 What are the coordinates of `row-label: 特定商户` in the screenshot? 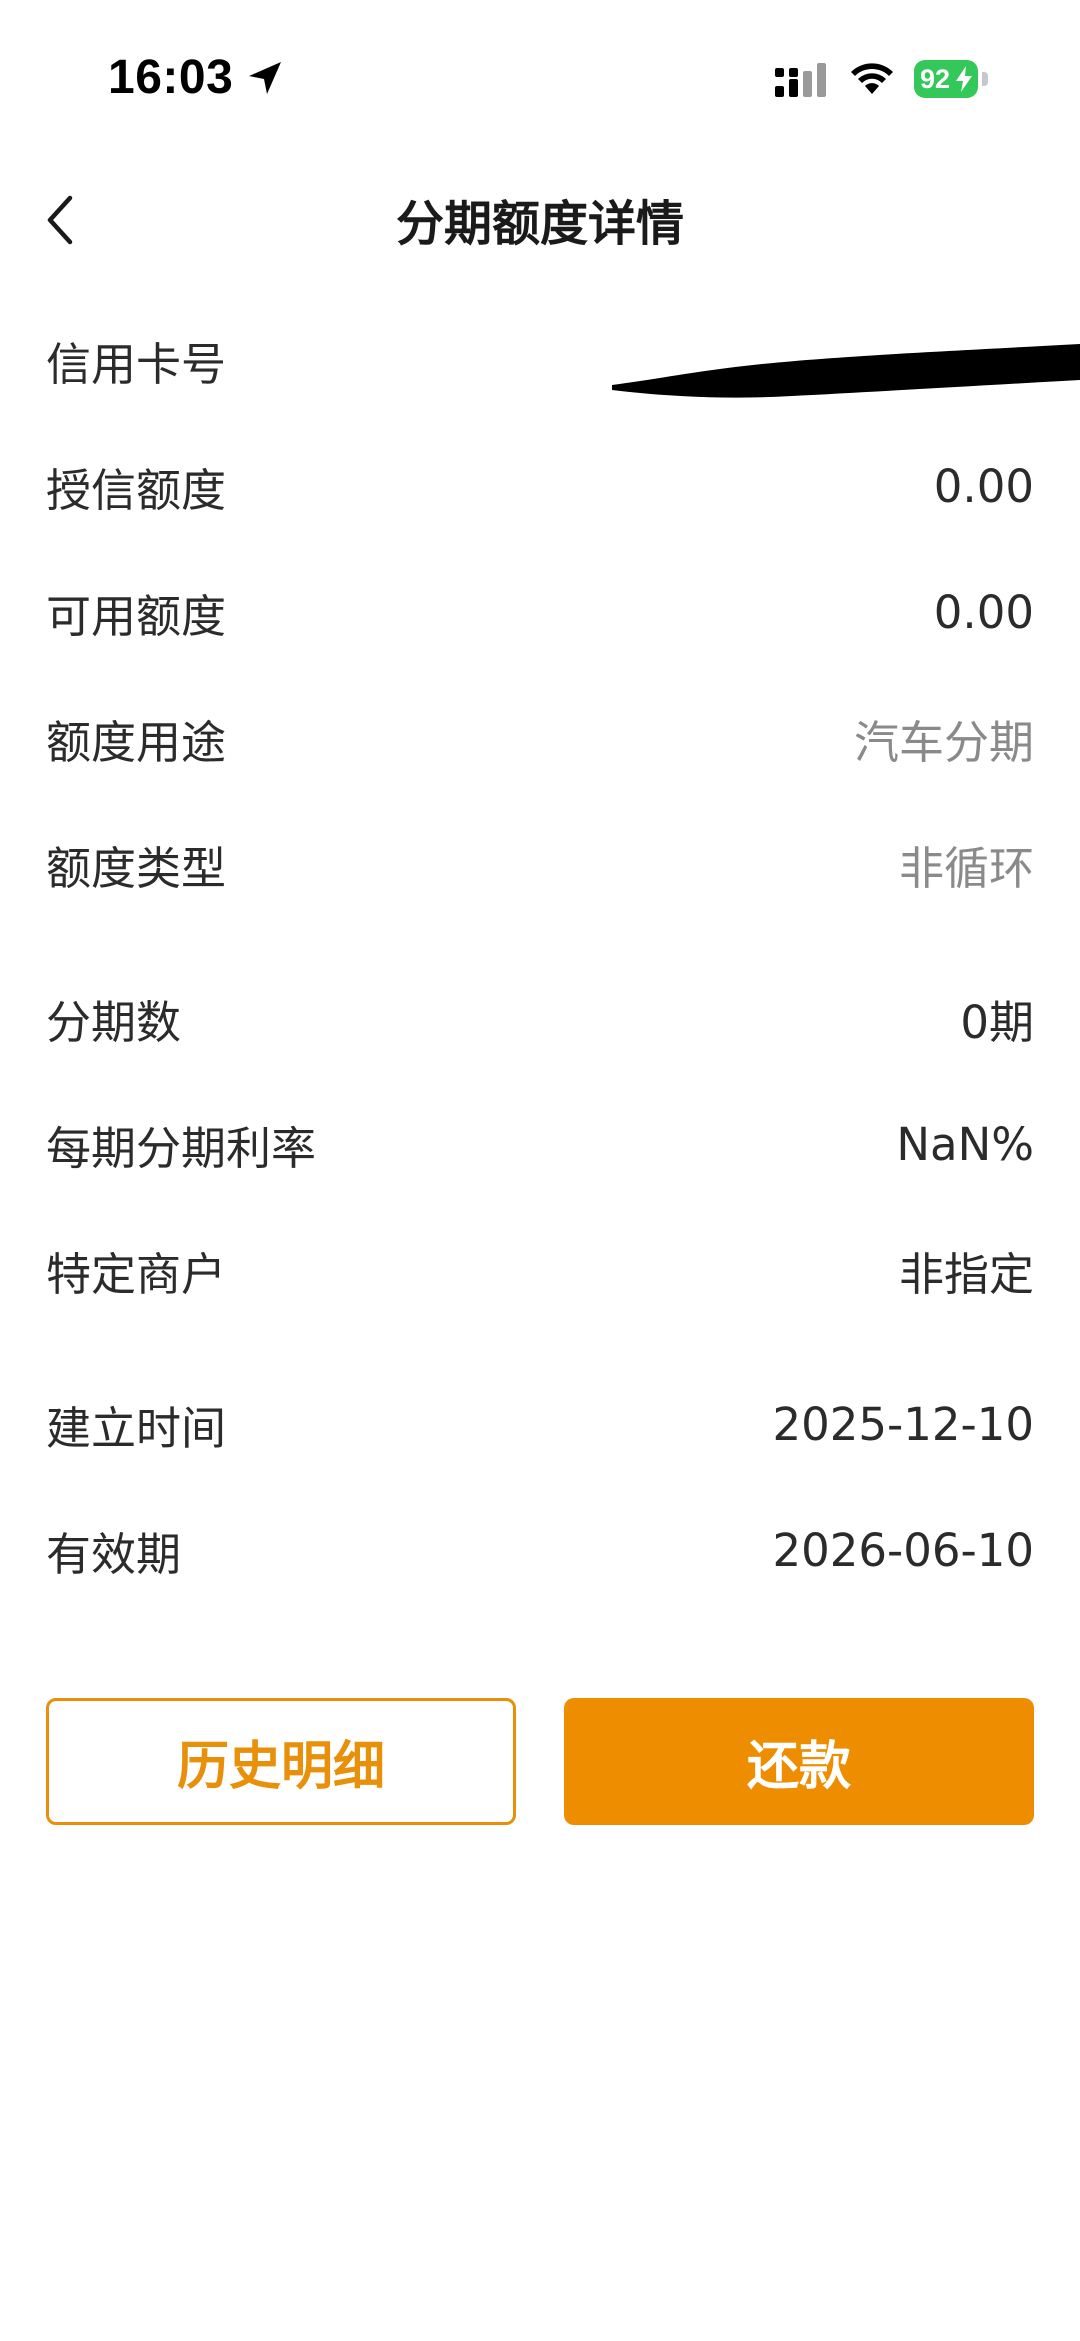 It's located at (136, 1274).